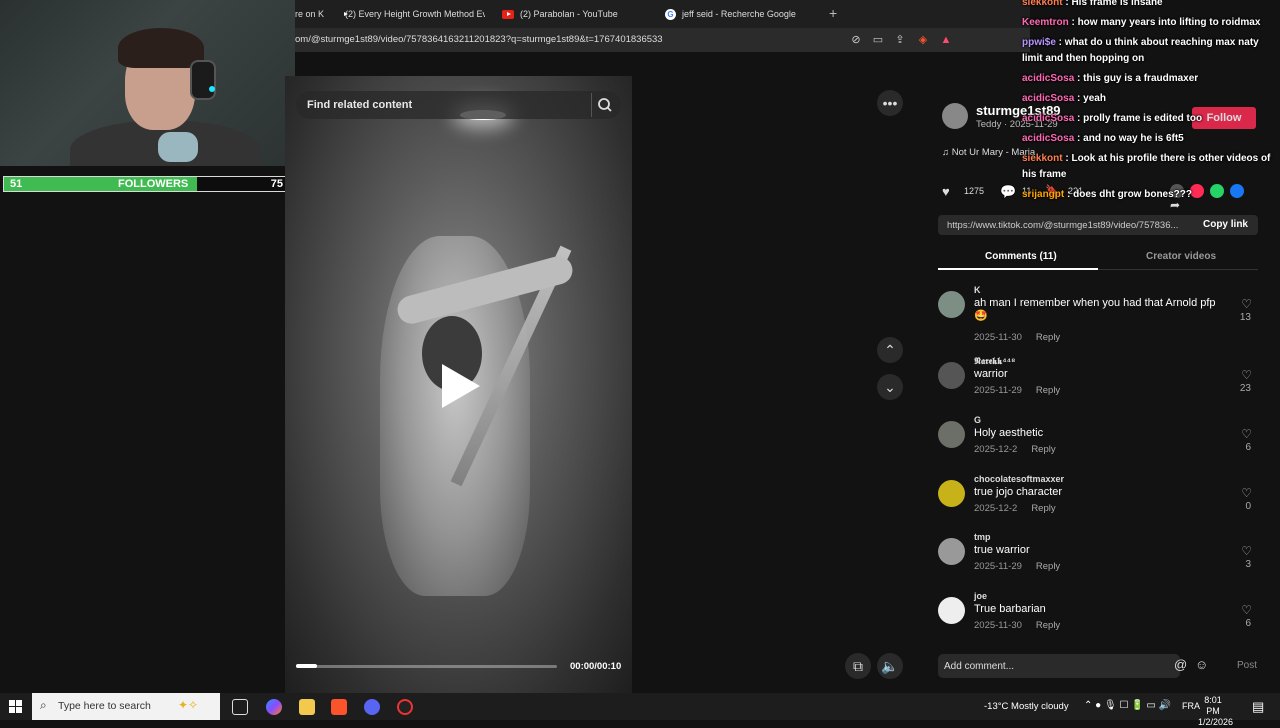 This screenshot has width=1280, height=728. I want to click on related-search-box: Find related content, so click(458, 105).